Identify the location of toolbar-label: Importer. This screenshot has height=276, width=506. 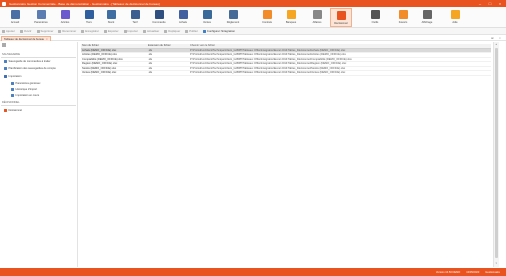
(132, 31).